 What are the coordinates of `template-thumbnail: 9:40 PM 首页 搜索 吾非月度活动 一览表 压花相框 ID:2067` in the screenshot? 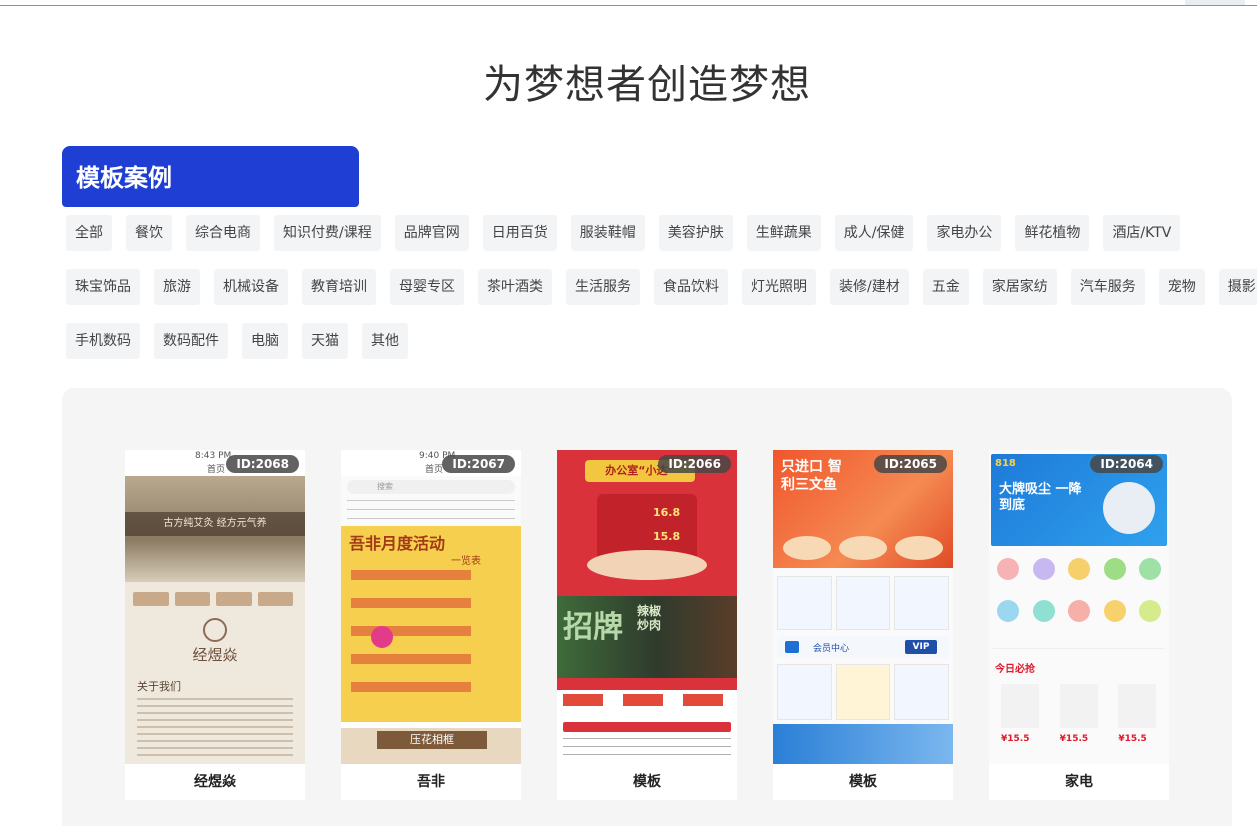 It's located at (431, 607).